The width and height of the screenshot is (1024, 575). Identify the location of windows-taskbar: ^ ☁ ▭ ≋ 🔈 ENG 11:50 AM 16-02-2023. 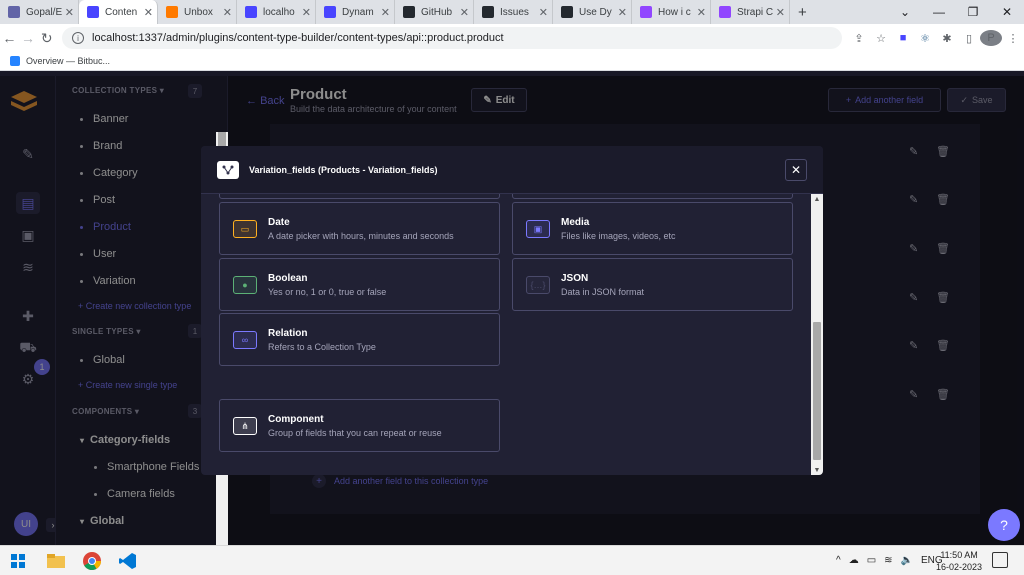
(512, 560).